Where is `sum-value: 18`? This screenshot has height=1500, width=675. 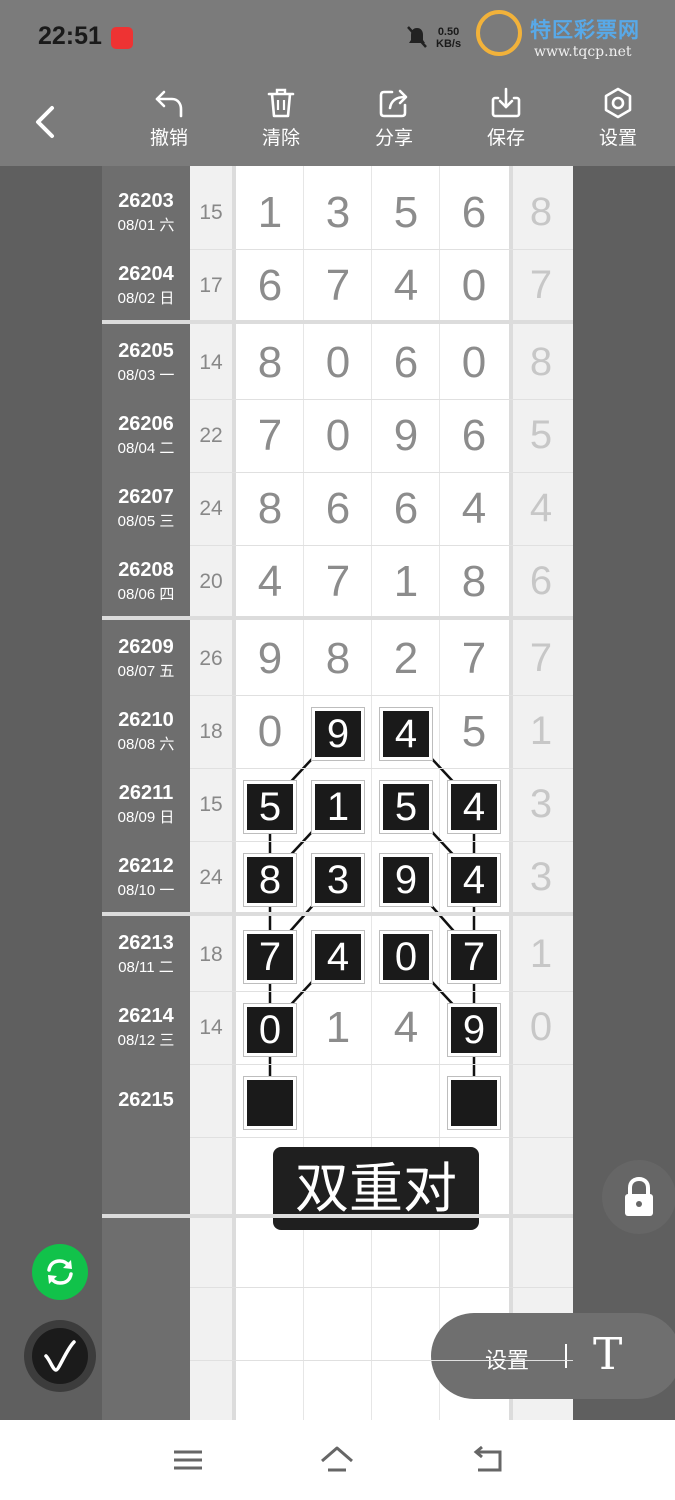 sum-value: 18 is located at coordinates (211, 731).